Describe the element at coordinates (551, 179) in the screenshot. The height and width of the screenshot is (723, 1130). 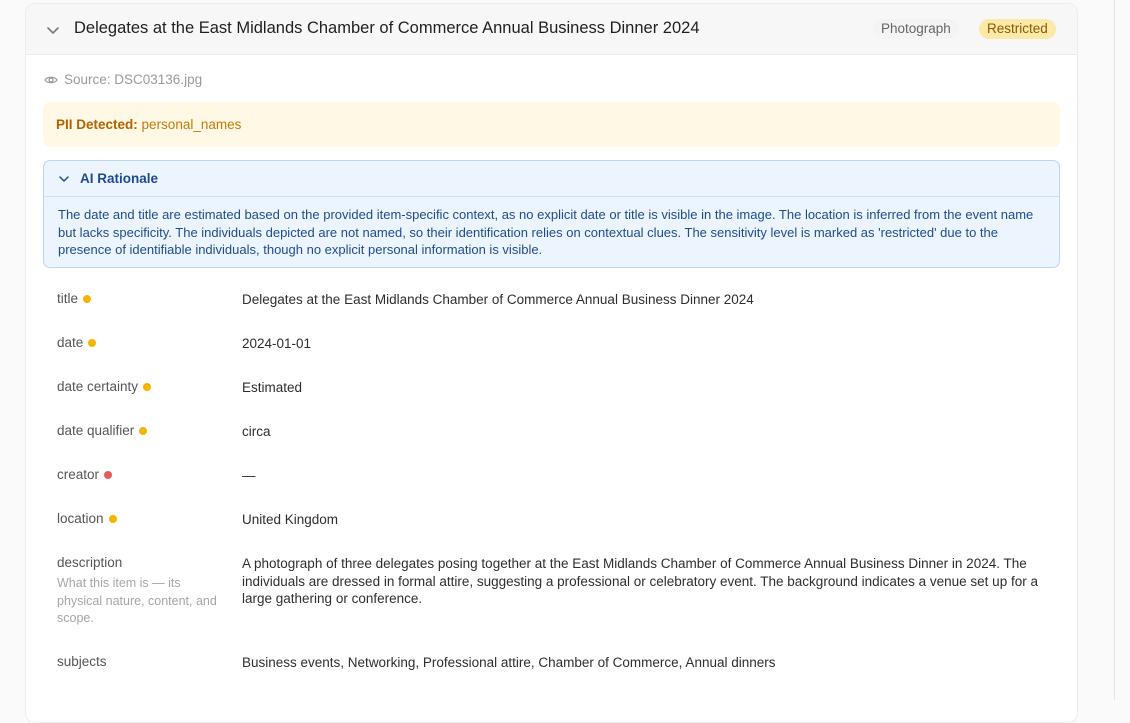
I see `ai-rationale-toggle: AI Rationale` at that location.